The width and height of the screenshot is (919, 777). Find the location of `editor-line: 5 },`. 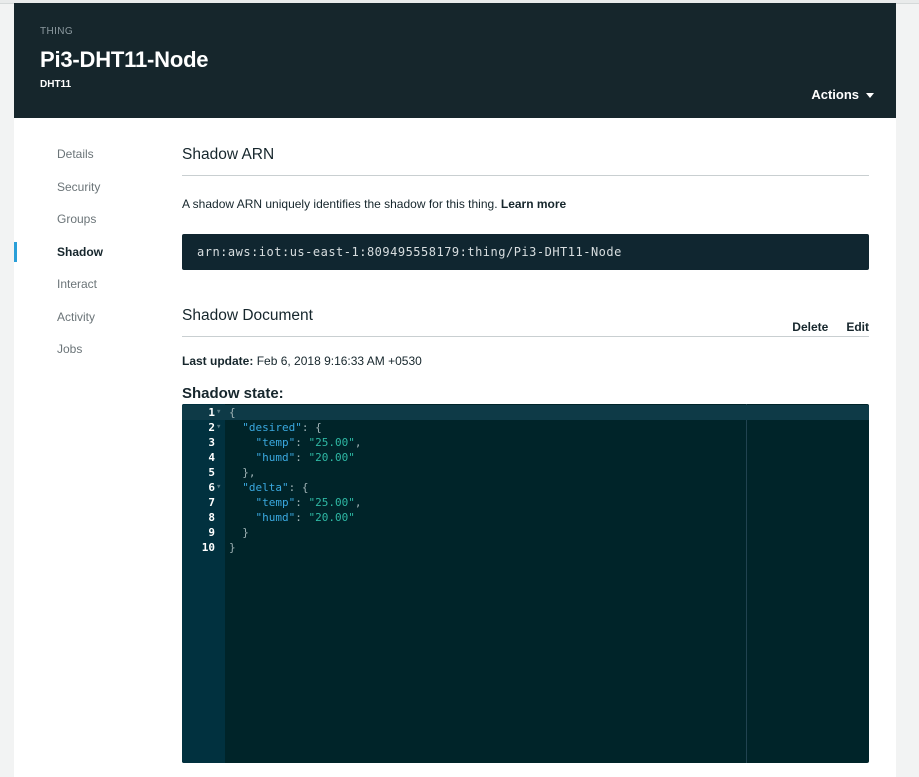

editor-line: 5 }, is located at coordinates (525, 472).